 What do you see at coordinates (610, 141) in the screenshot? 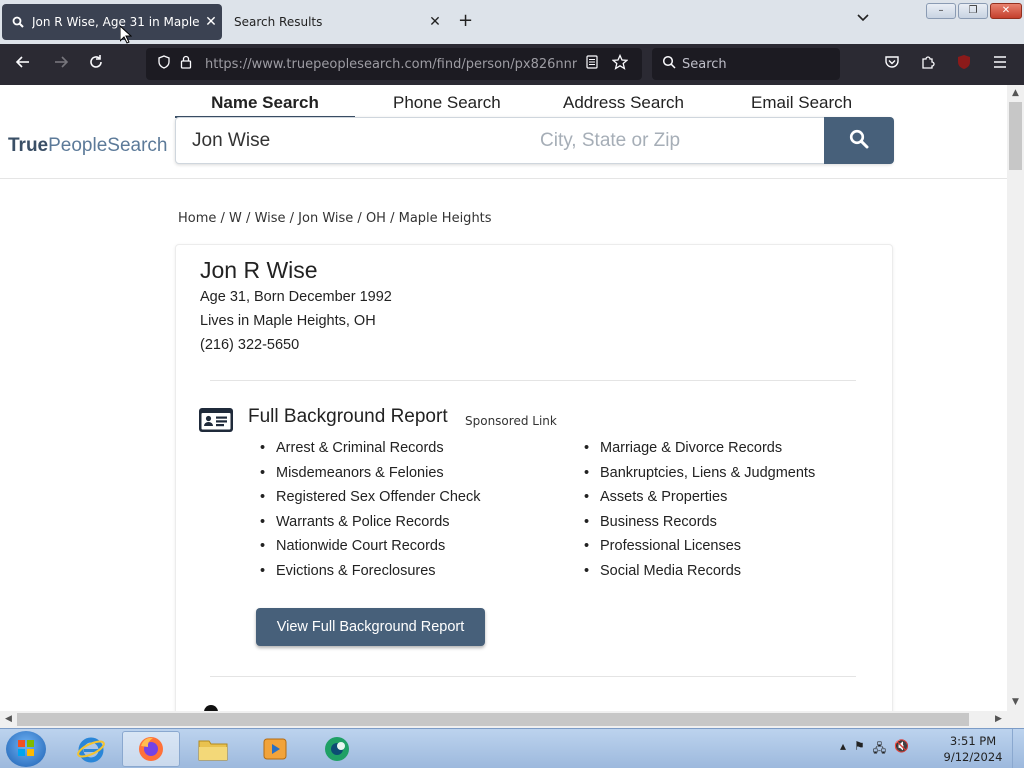
I see `location-input: City, State or Zip` at bounding box center [610, 141].